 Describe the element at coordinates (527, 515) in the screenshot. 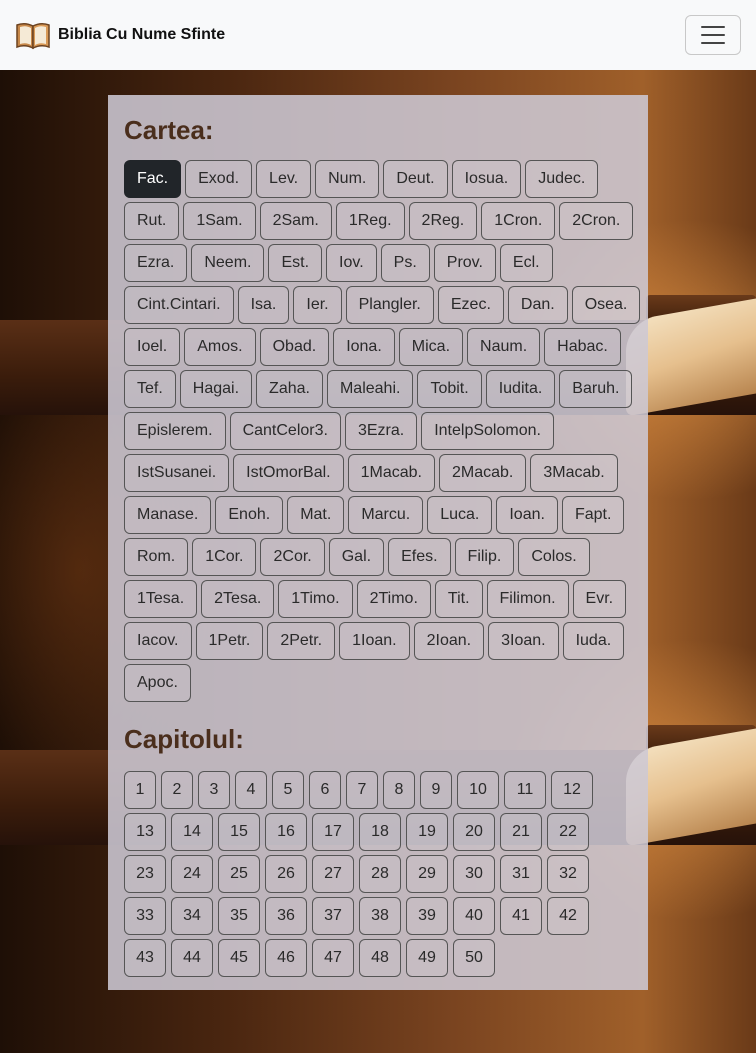

I see `book-button: Ioan.` at that location.